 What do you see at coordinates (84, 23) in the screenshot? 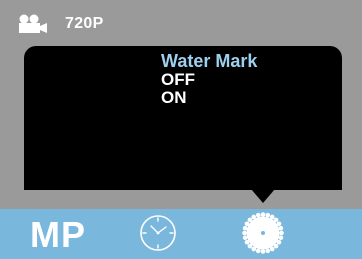
I see `resolution-label: 720P` at bounding box center [84, 23].